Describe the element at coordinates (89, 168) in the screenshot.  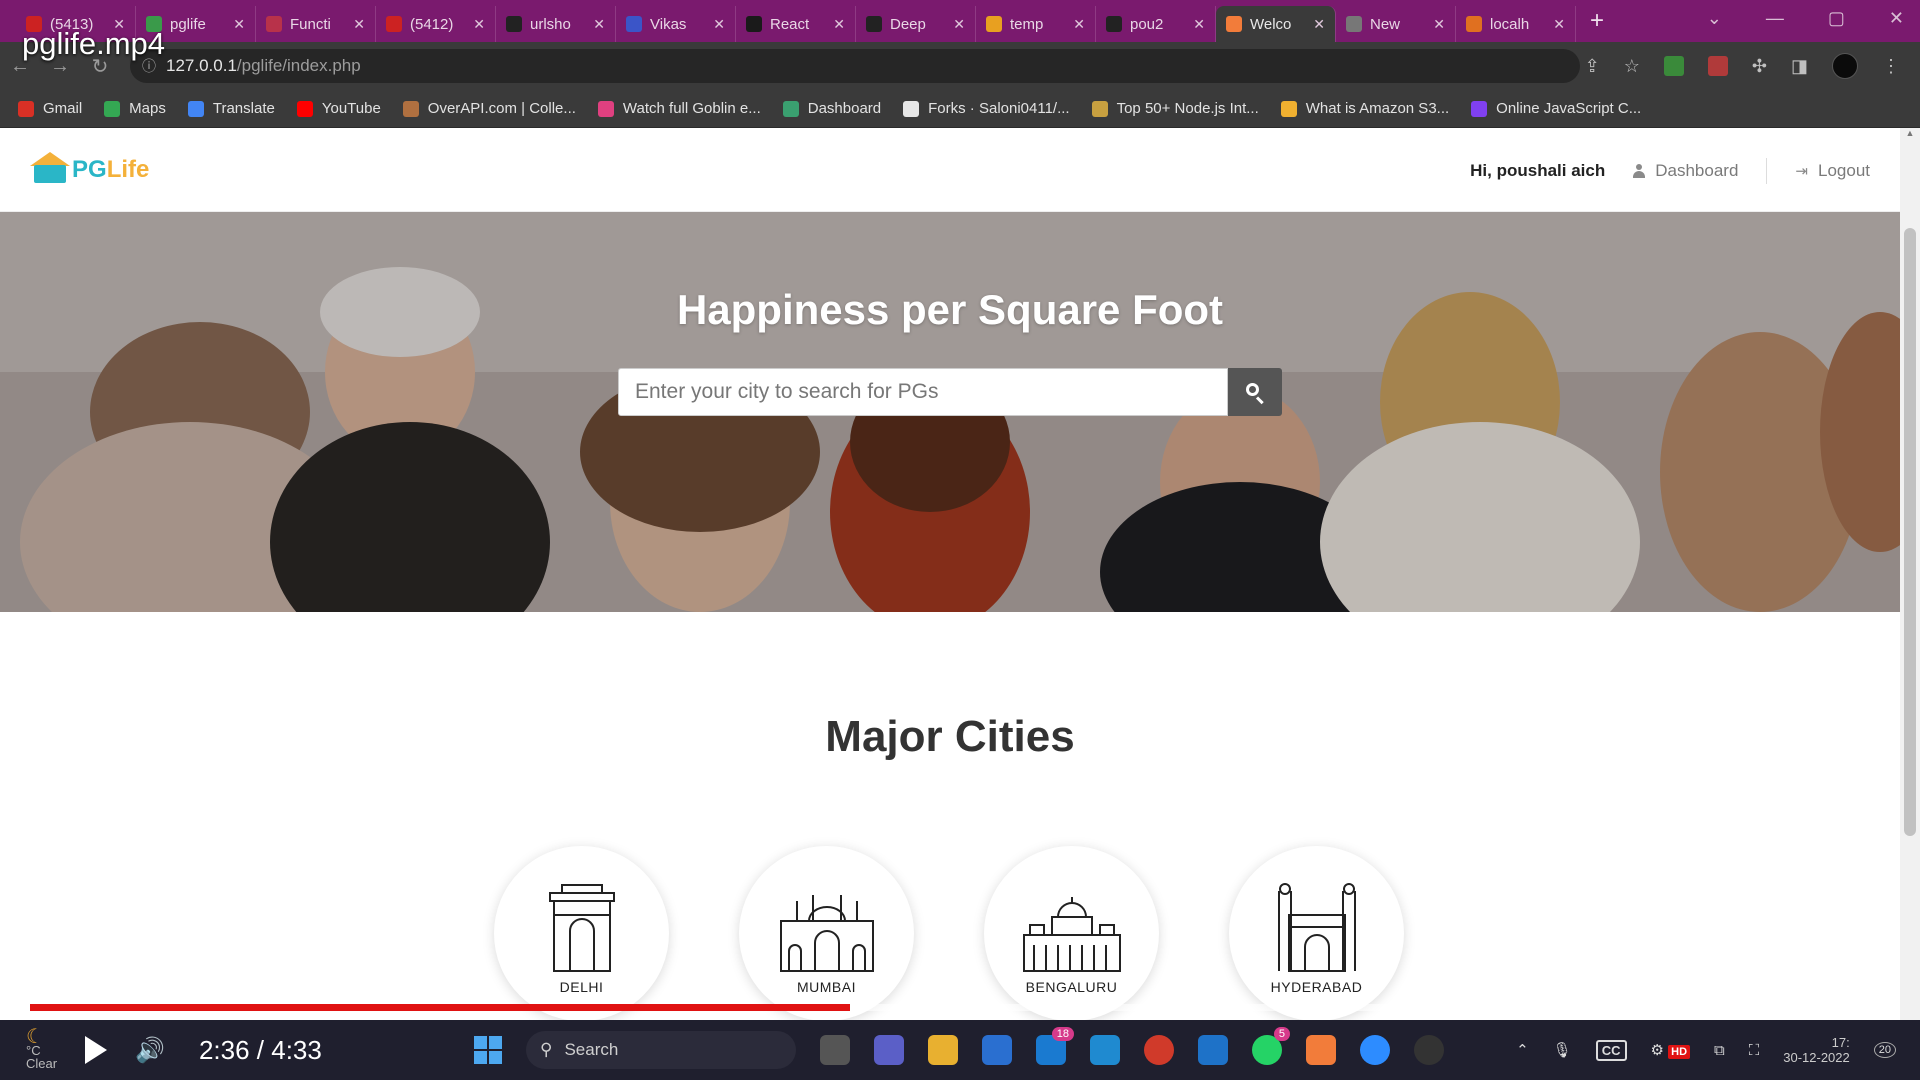
I see `pglife-logo: PGLife` at that location.